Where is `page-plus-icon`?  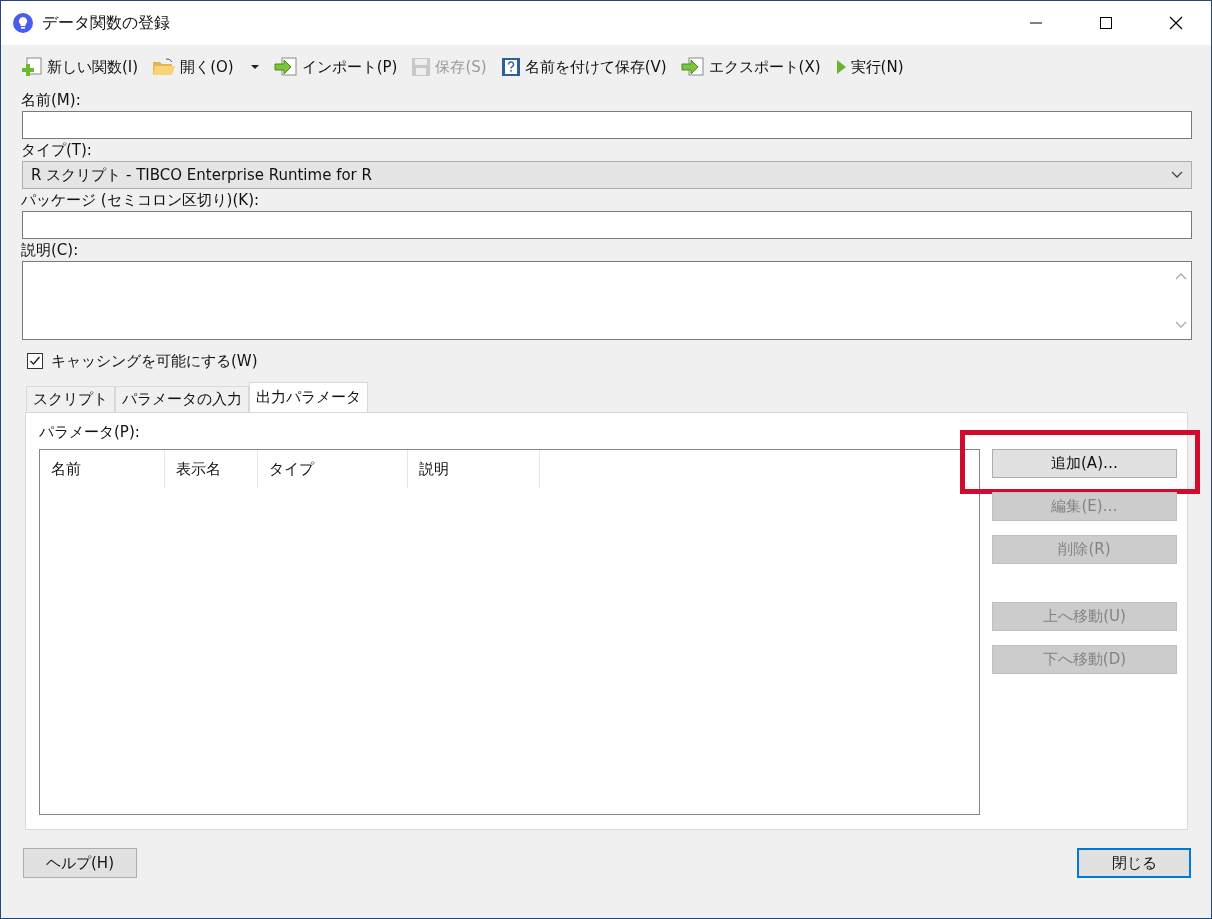
page-plus-icon is located at coordinates (32, 67).